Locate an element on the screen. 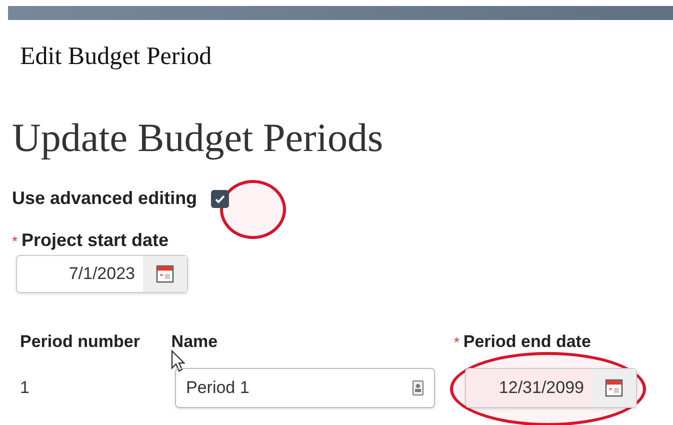  column-header: Period end date is located at coordinates (527, 341).